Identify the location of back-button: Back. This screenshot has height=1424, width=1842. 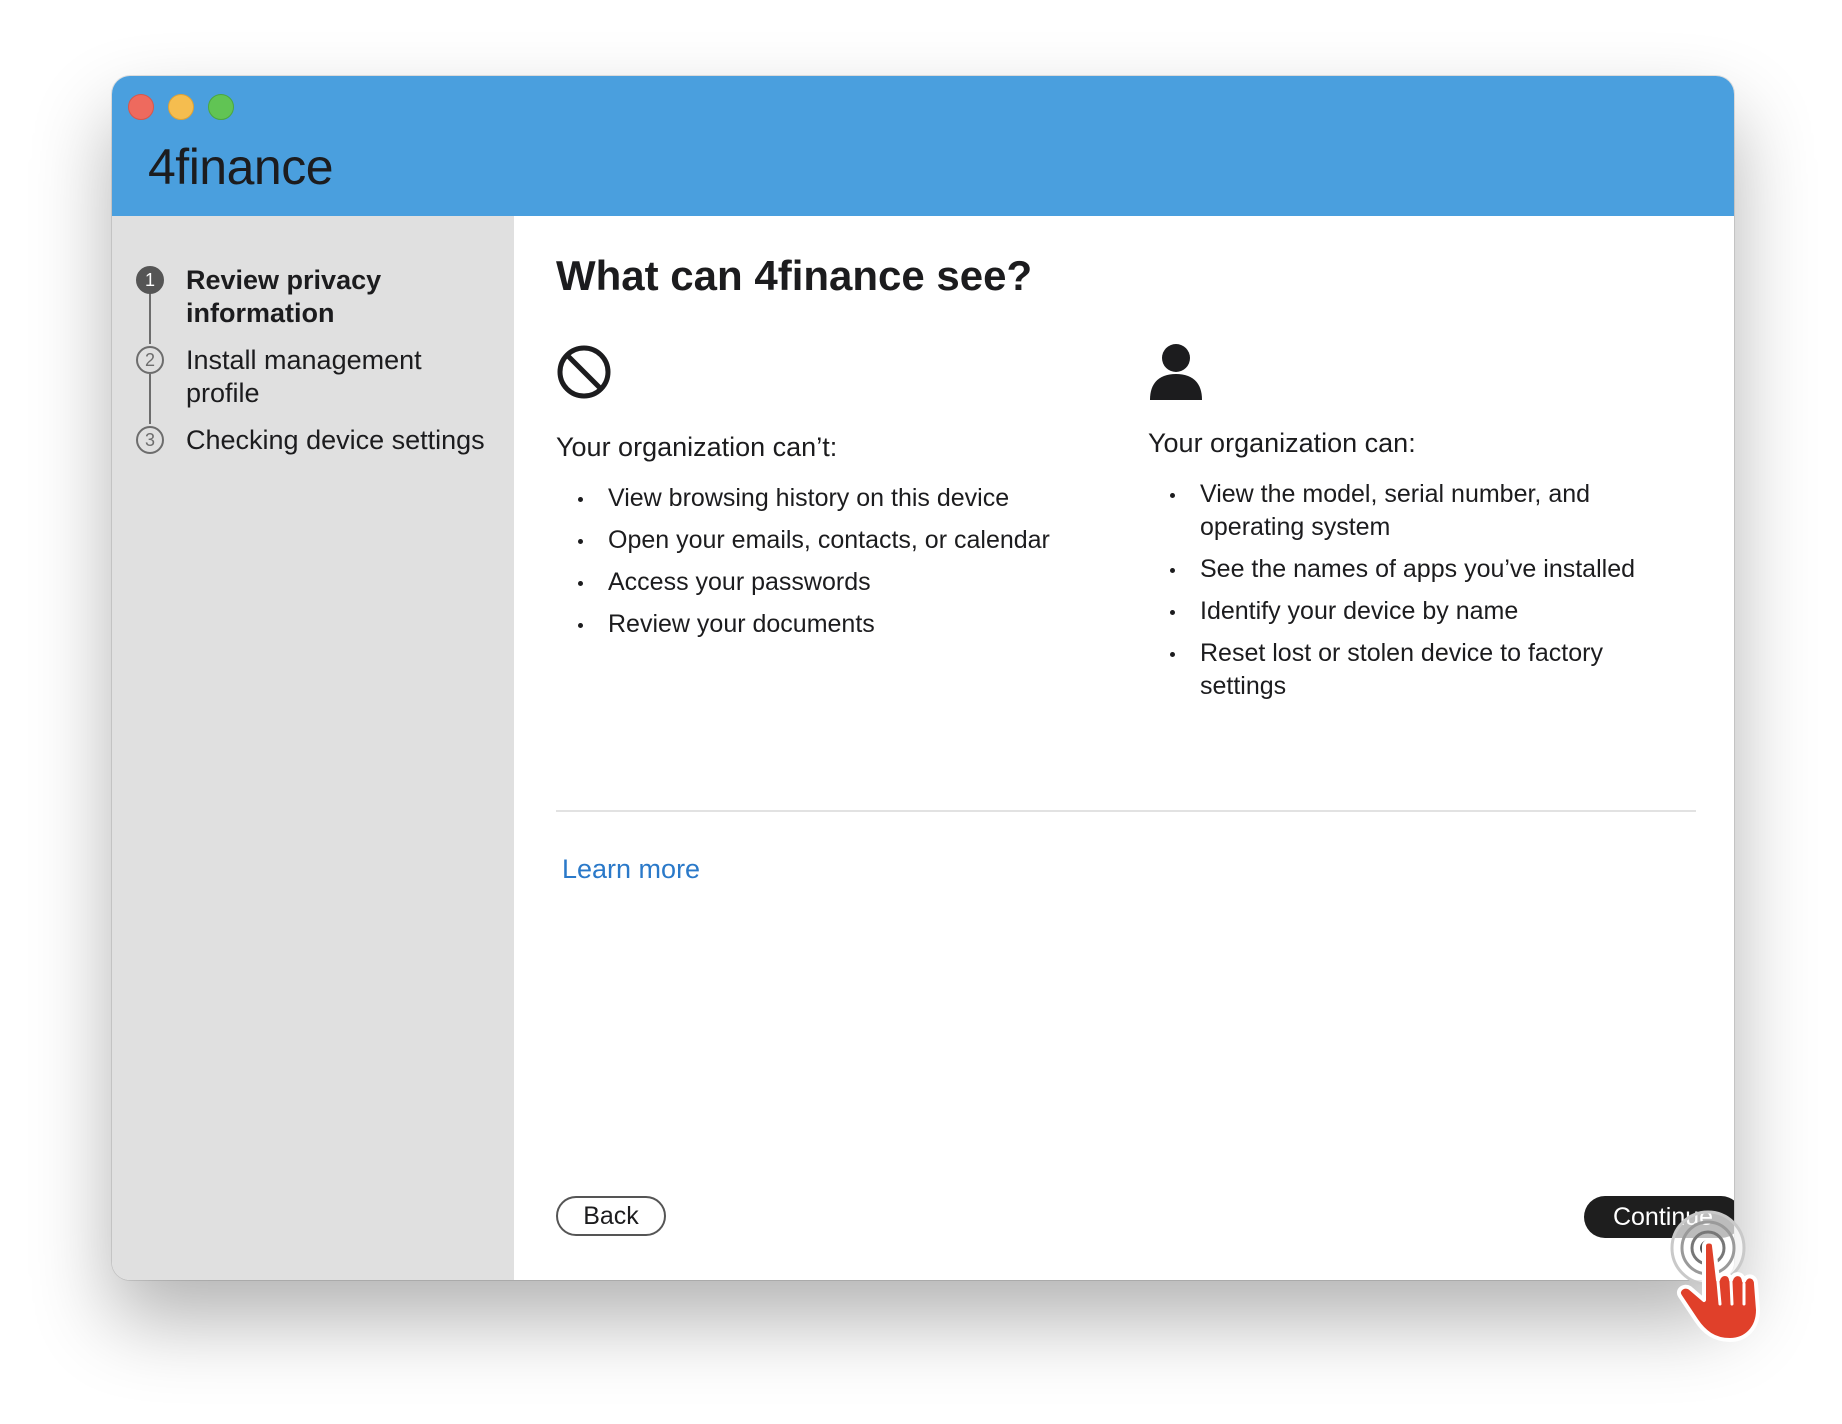
(611, 1216).